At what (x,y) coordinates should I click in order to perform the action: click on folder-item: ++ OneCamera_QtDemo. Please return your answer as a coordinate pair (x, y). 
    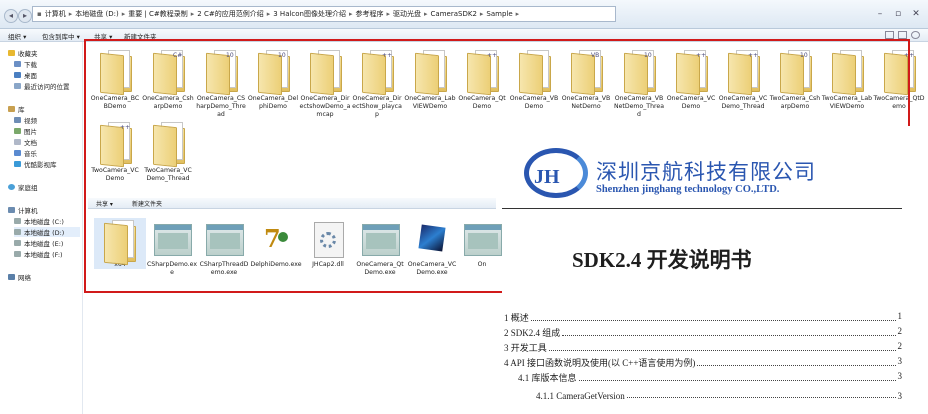
    Looking at the image, I should click on (482, 79).